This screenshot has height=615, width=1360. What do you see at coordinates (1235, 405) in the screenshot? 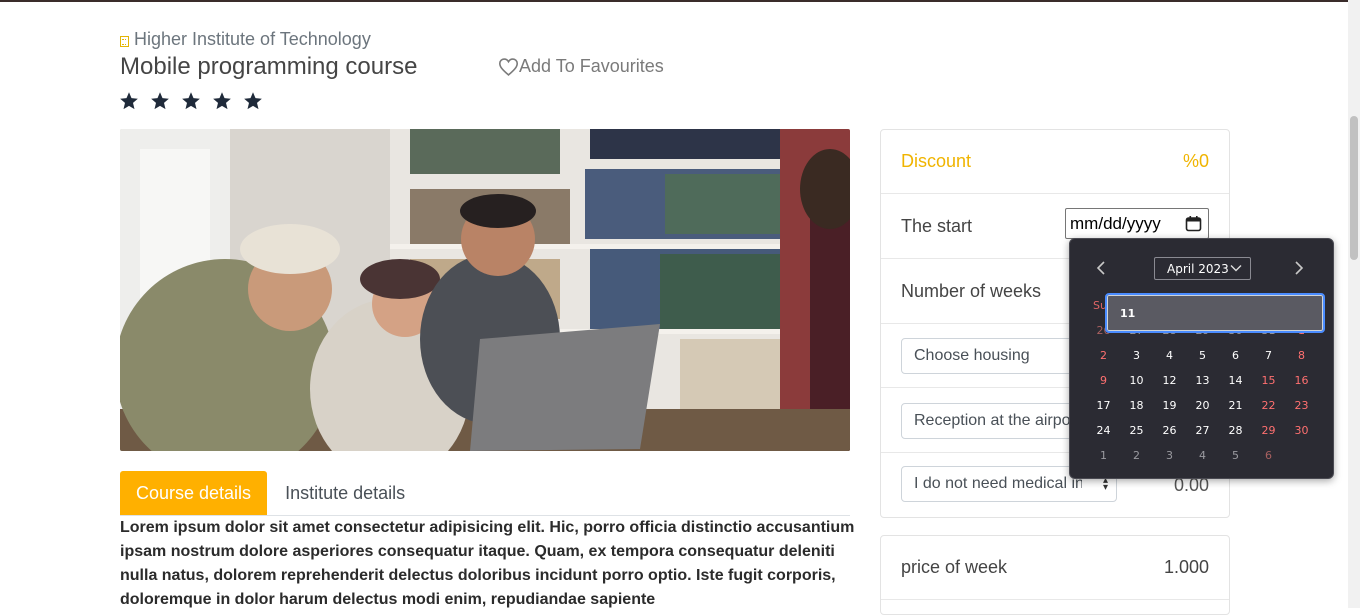
I see `calendar-day: 21` at bounding box center [1235, 405].